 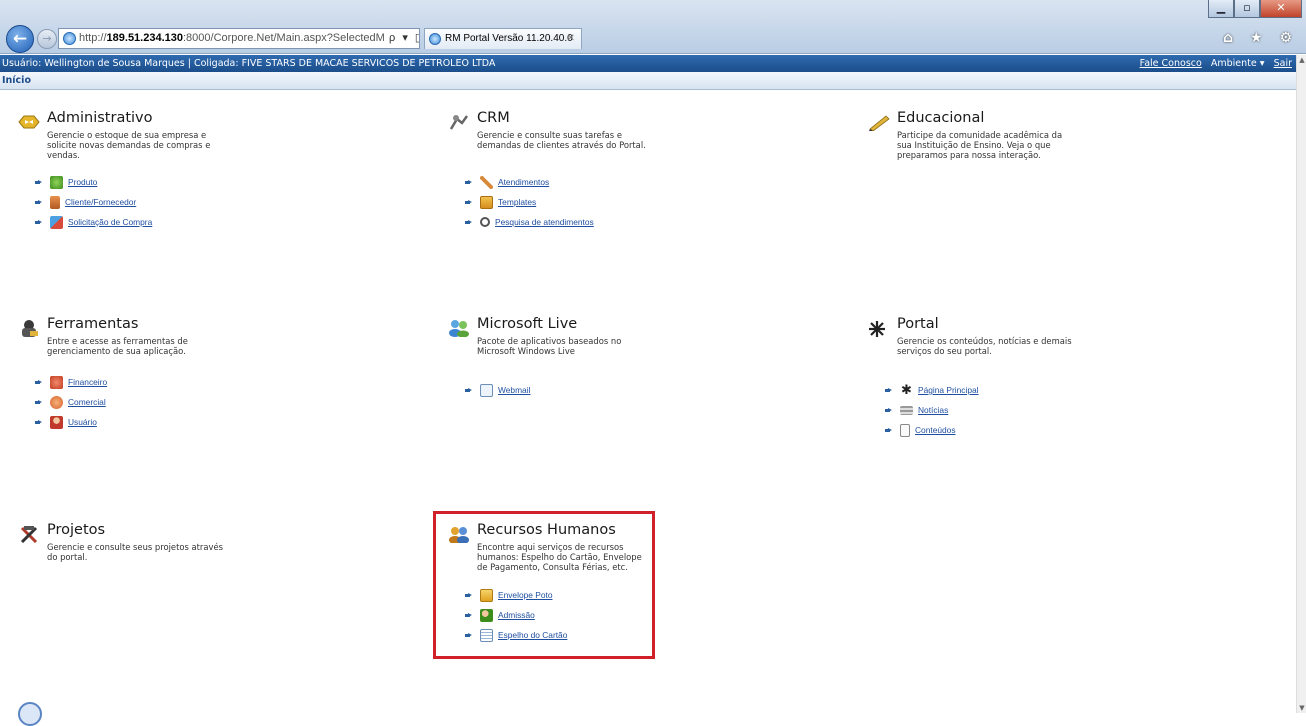 I want to click on module-links: Financeiro Comercial Usuário, so click(x=71, y=402).